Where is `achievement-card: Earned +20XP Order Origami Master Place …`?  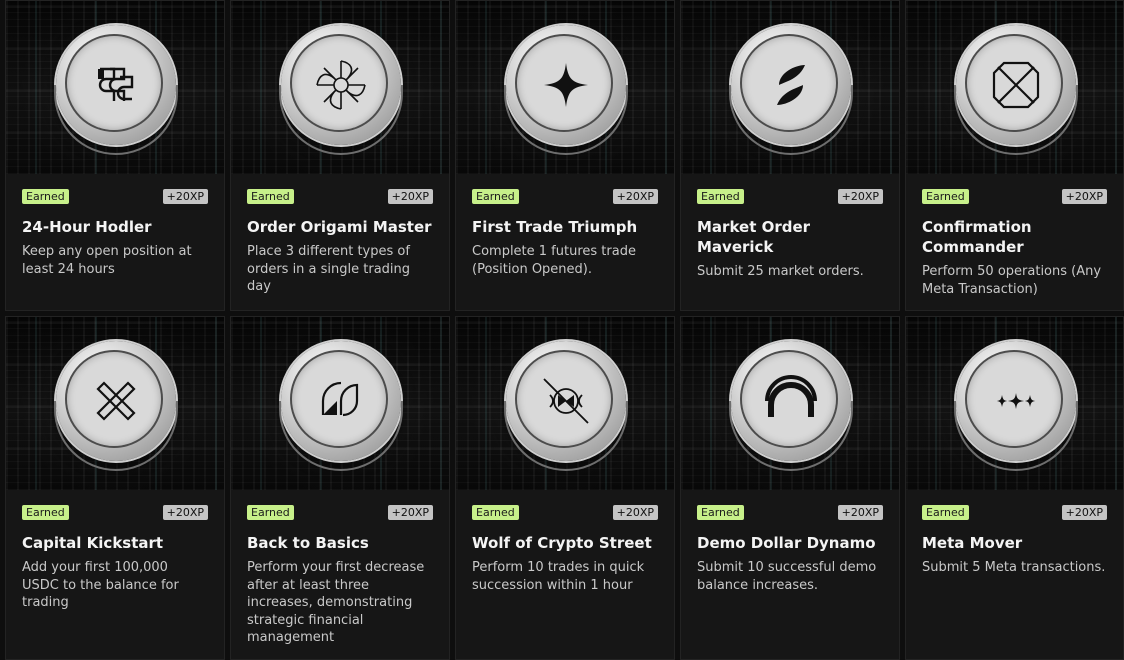 achievement-card: Earned +20XP Order Origami Master Place … is located at coordinates (340, 155).